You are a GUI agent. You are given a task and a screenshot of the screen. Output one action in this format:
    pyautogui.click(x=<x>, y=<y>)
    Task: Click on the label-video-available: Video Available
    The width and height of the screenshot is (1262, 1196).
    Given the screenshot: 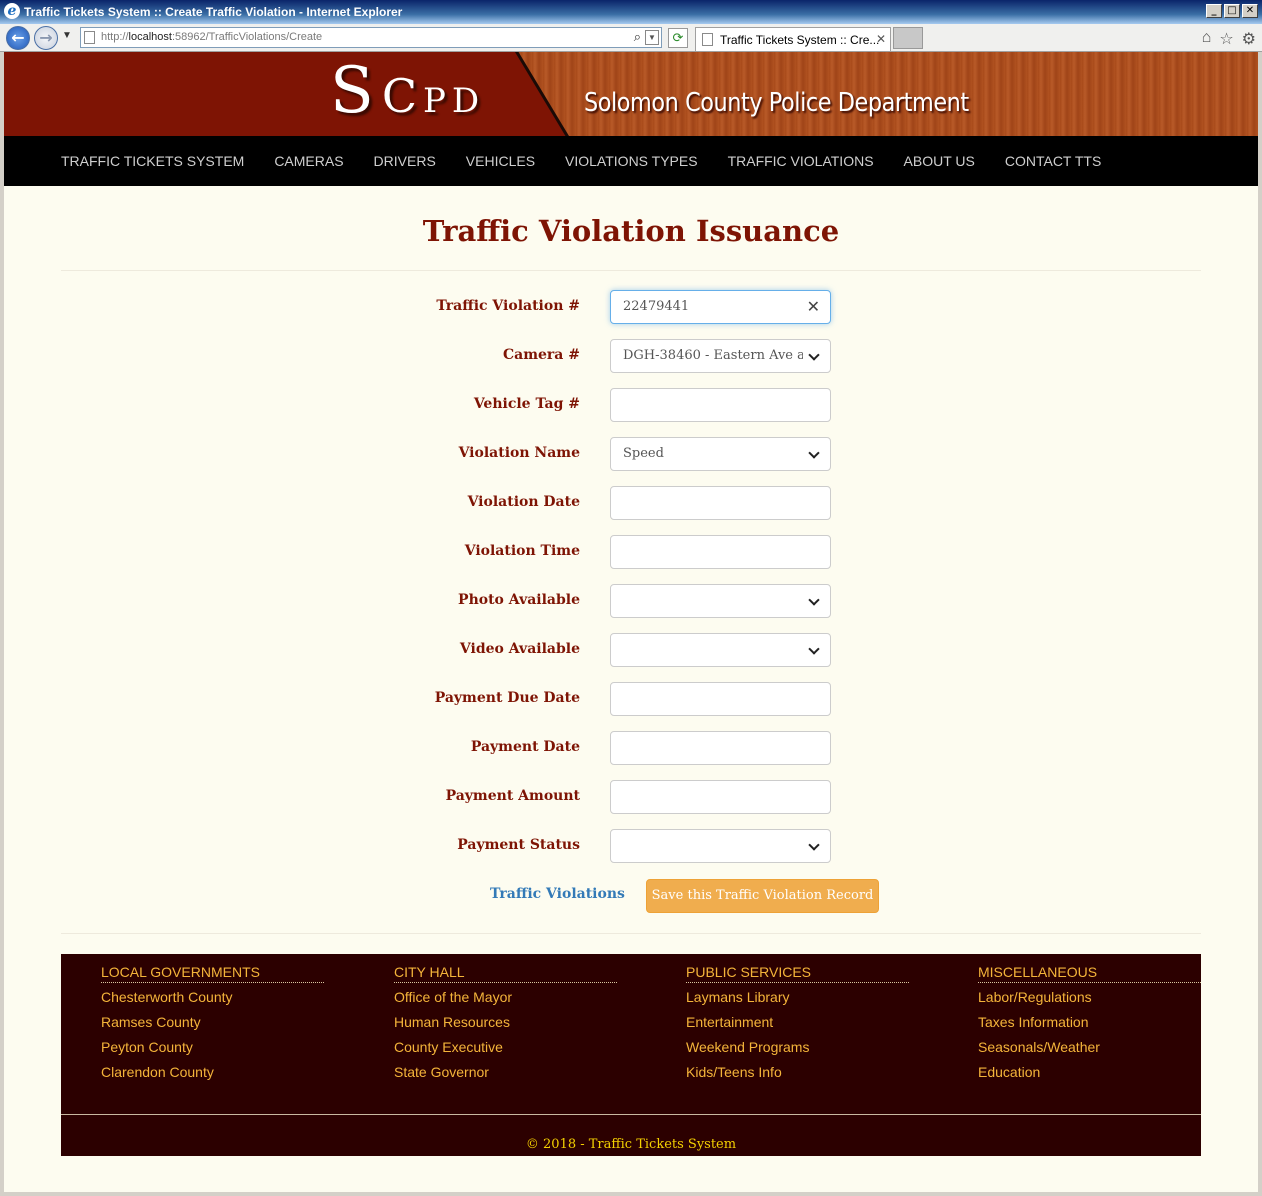 What is the action you would take?
    pyautogui.click(x=519, y=649)
    